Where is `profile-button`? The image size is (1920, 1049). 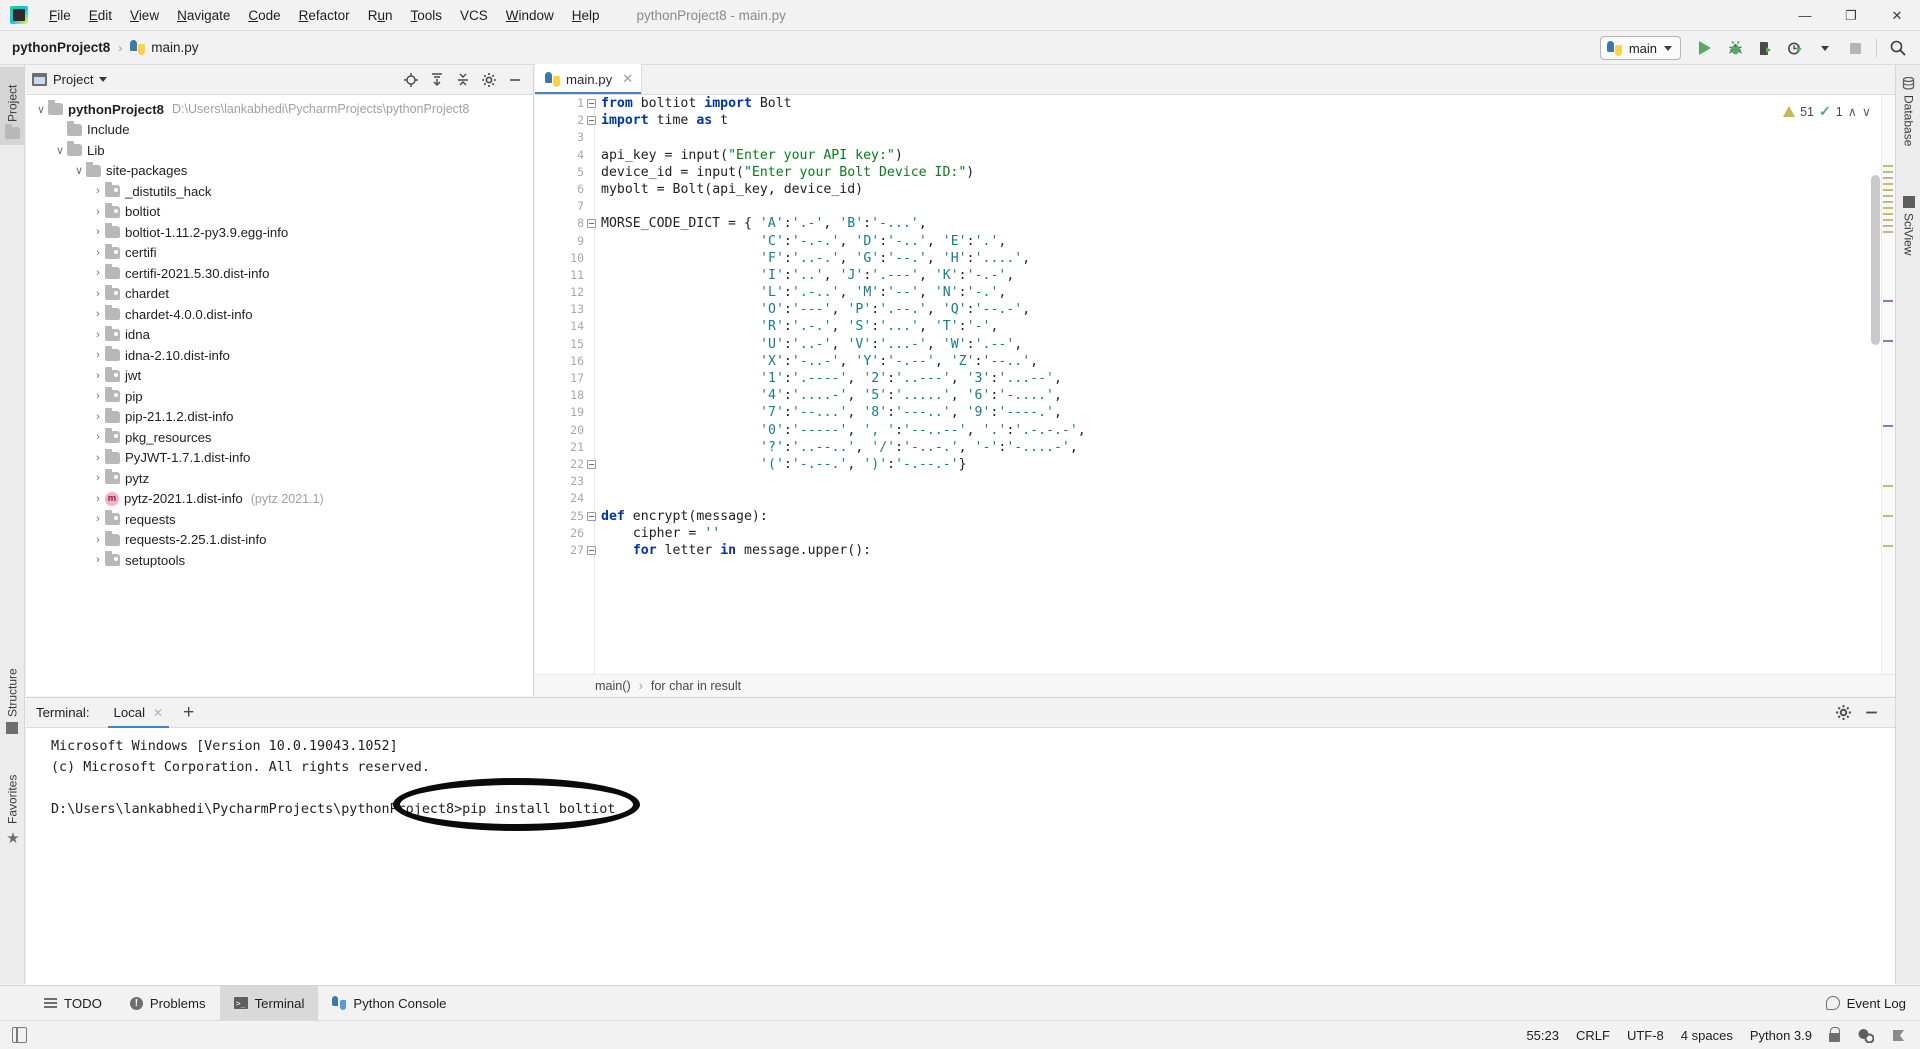
profile-button is located at coordinates (1795, 48).